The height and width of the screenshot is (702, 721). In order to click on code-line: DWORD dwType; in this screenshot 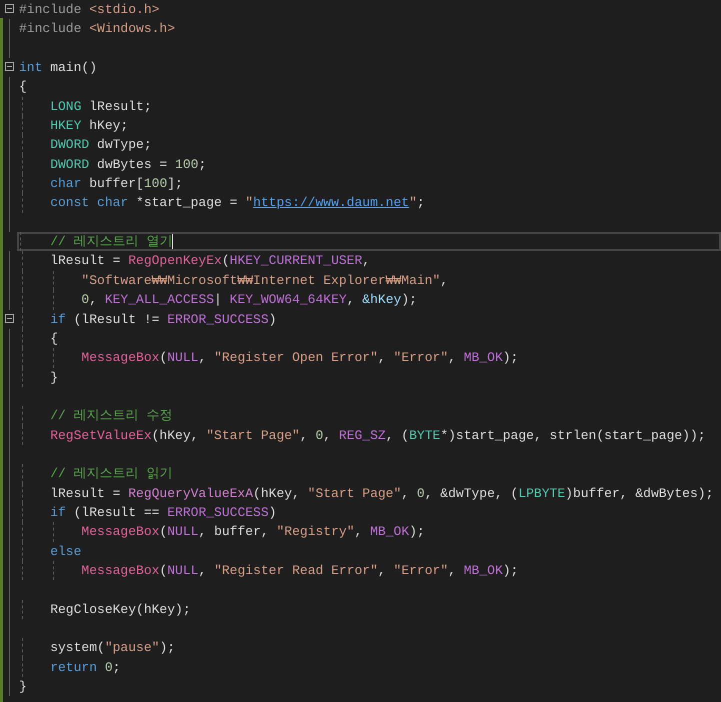, I will do `click(100, 144)`.